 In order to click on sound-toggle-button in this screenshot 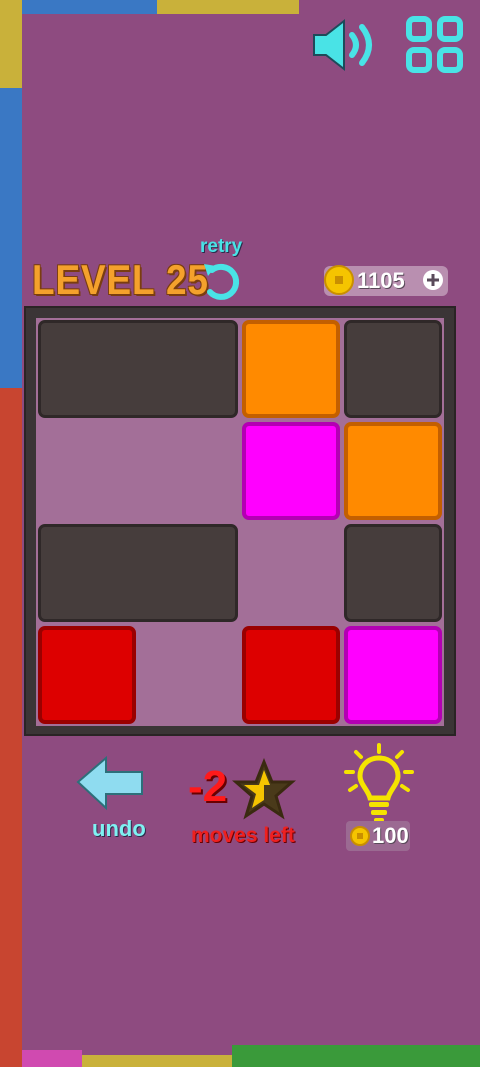, I will do `click(345, 45)`.